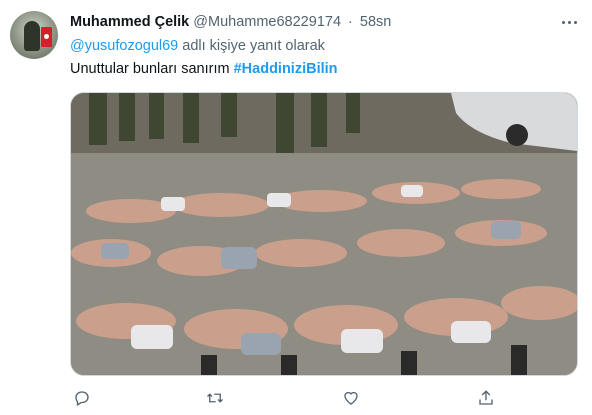 The height and width of the screenshot is (415, 592). I want to click on tweet-header: Muhammed Çelik @Muhamme68229174 · 58sn, so click(230, 24).